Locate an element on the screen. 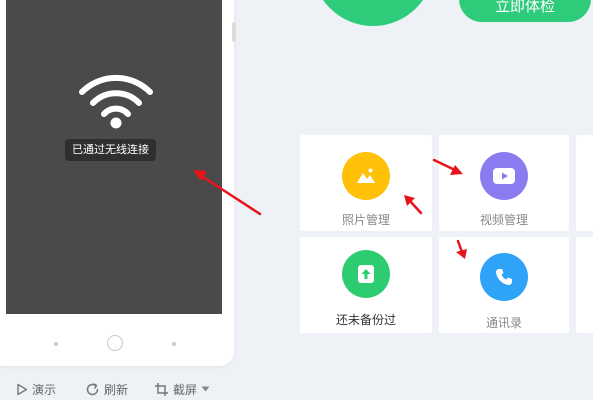 The image size is (593, 400). annotation-arrow-videos is located at coordinates (447, 166).